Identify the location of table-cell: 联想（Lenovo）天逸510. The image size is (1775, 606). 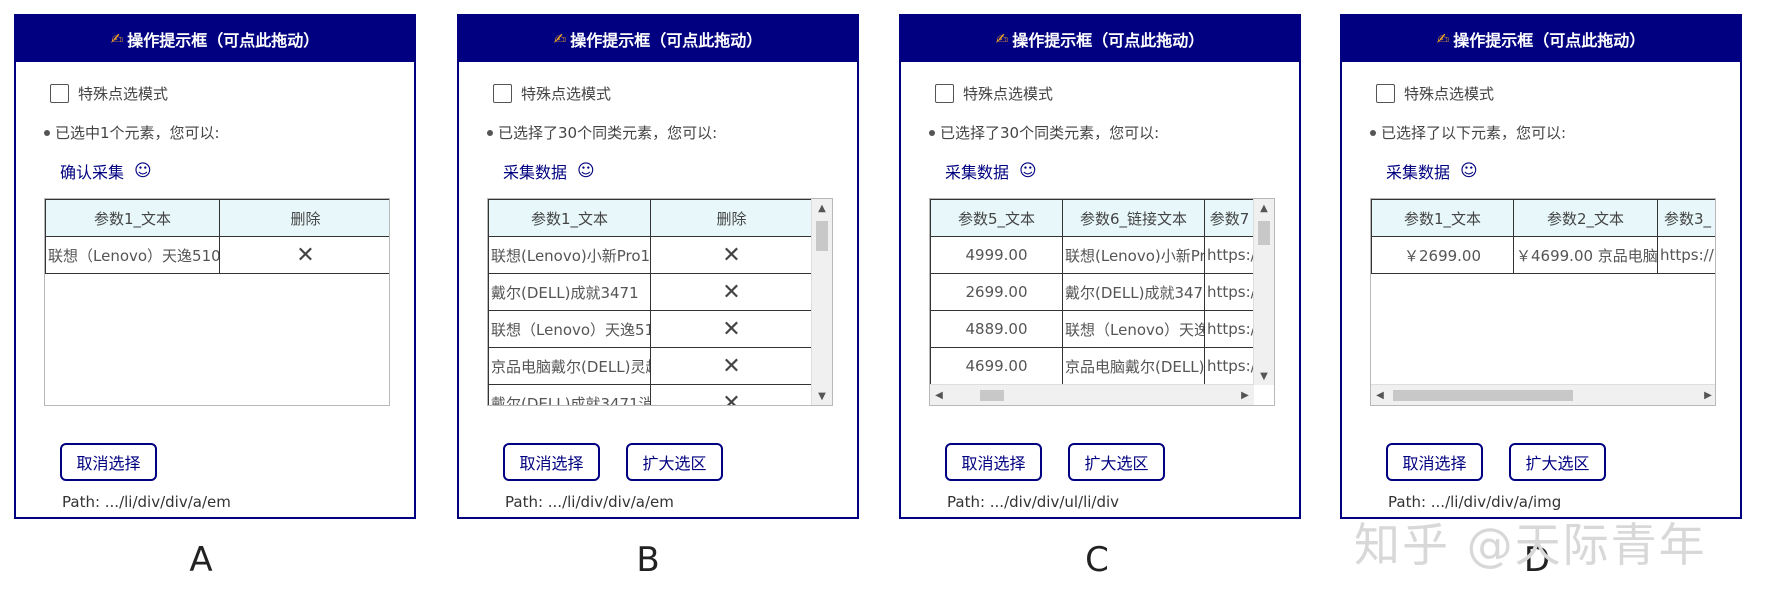
(569, 329).